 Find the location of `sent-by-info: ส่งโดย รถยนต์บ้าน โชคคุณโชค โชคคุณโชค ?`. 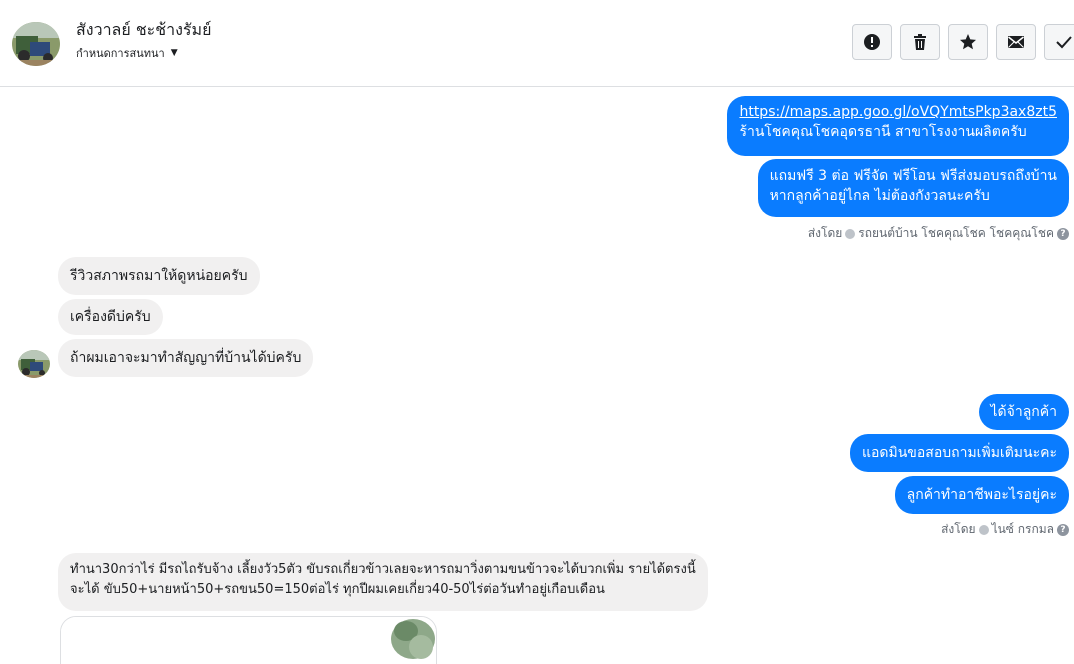

sent-by-info: ส่งโดย รถยนต์บ้าน โชคคุณโชค โชคคุณโชค ? is located at coordinates (938, 233).